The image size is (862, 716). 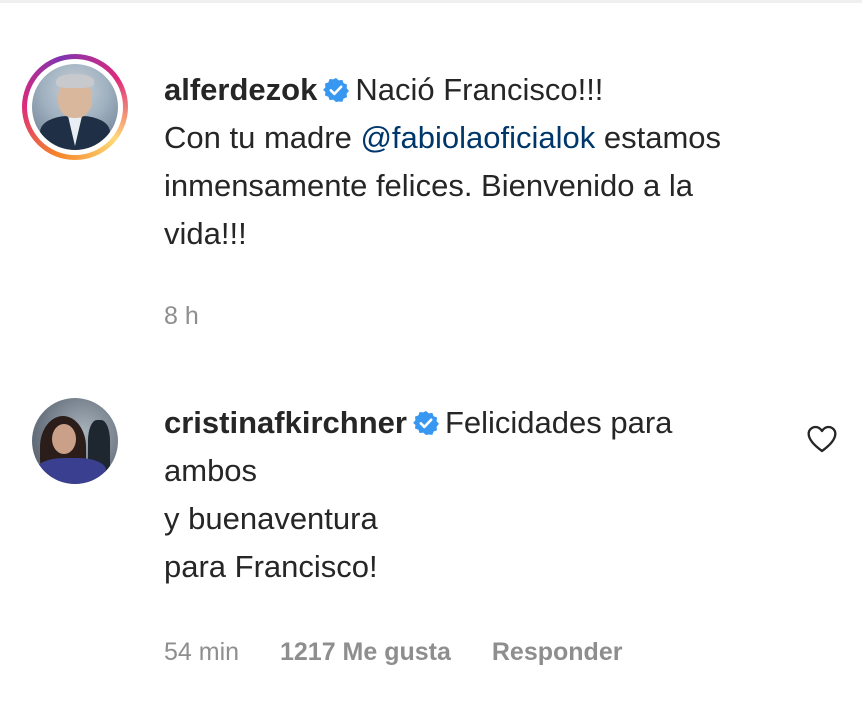 I want to click on comment-meta: 8 h, so click(x=198, y=316).